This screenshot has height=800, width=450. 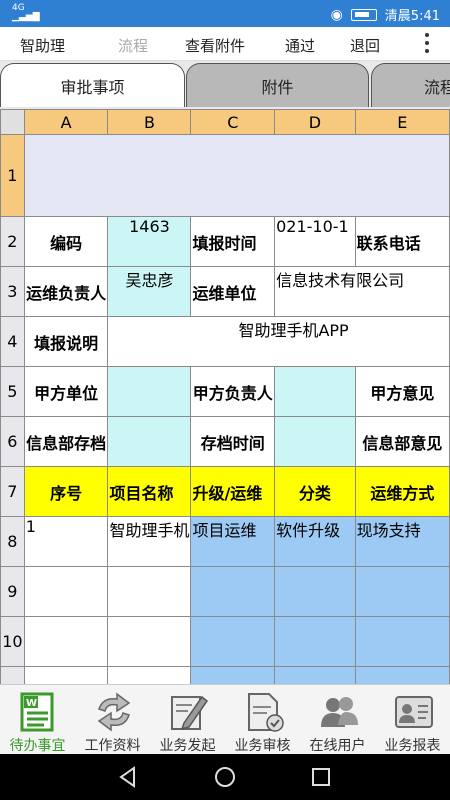 I want to click on cell-c7: 升级/运维, so click(x=233, y=491).